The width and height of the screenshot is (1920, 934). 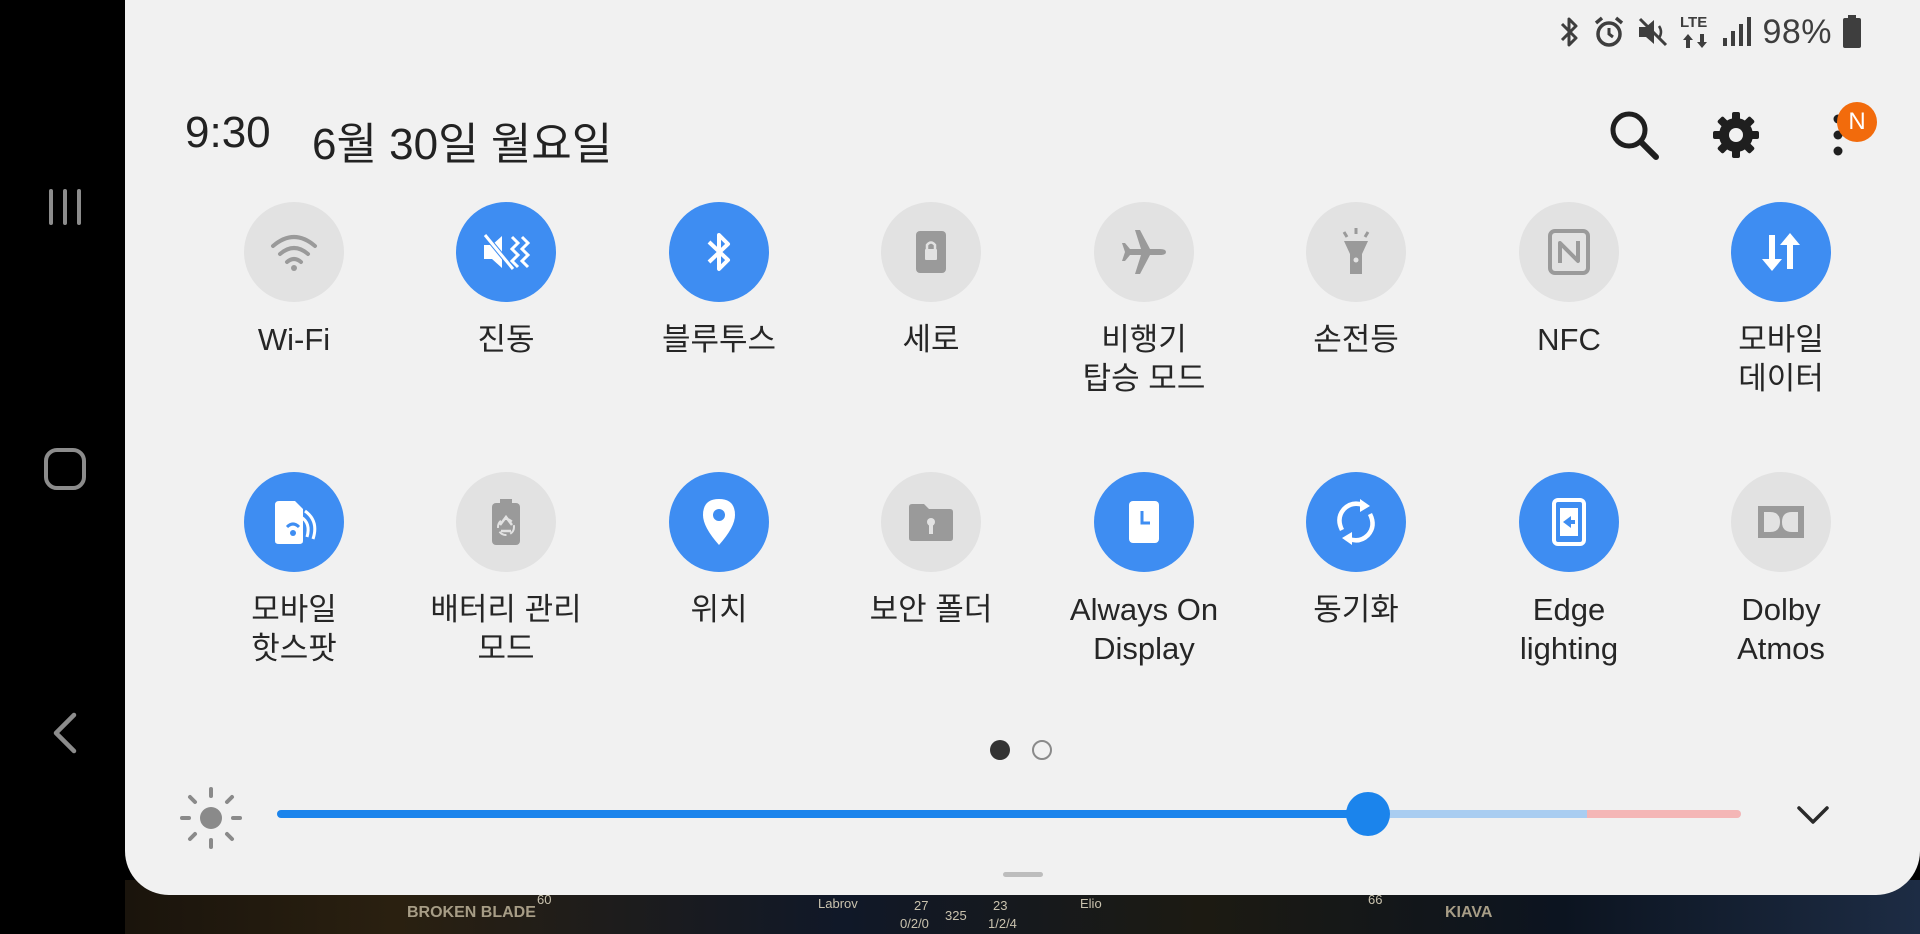 What do you see at coordinates (1609, 31) in the screenshot?
I see `alarm-icon` at bounding box center [1609, 31].